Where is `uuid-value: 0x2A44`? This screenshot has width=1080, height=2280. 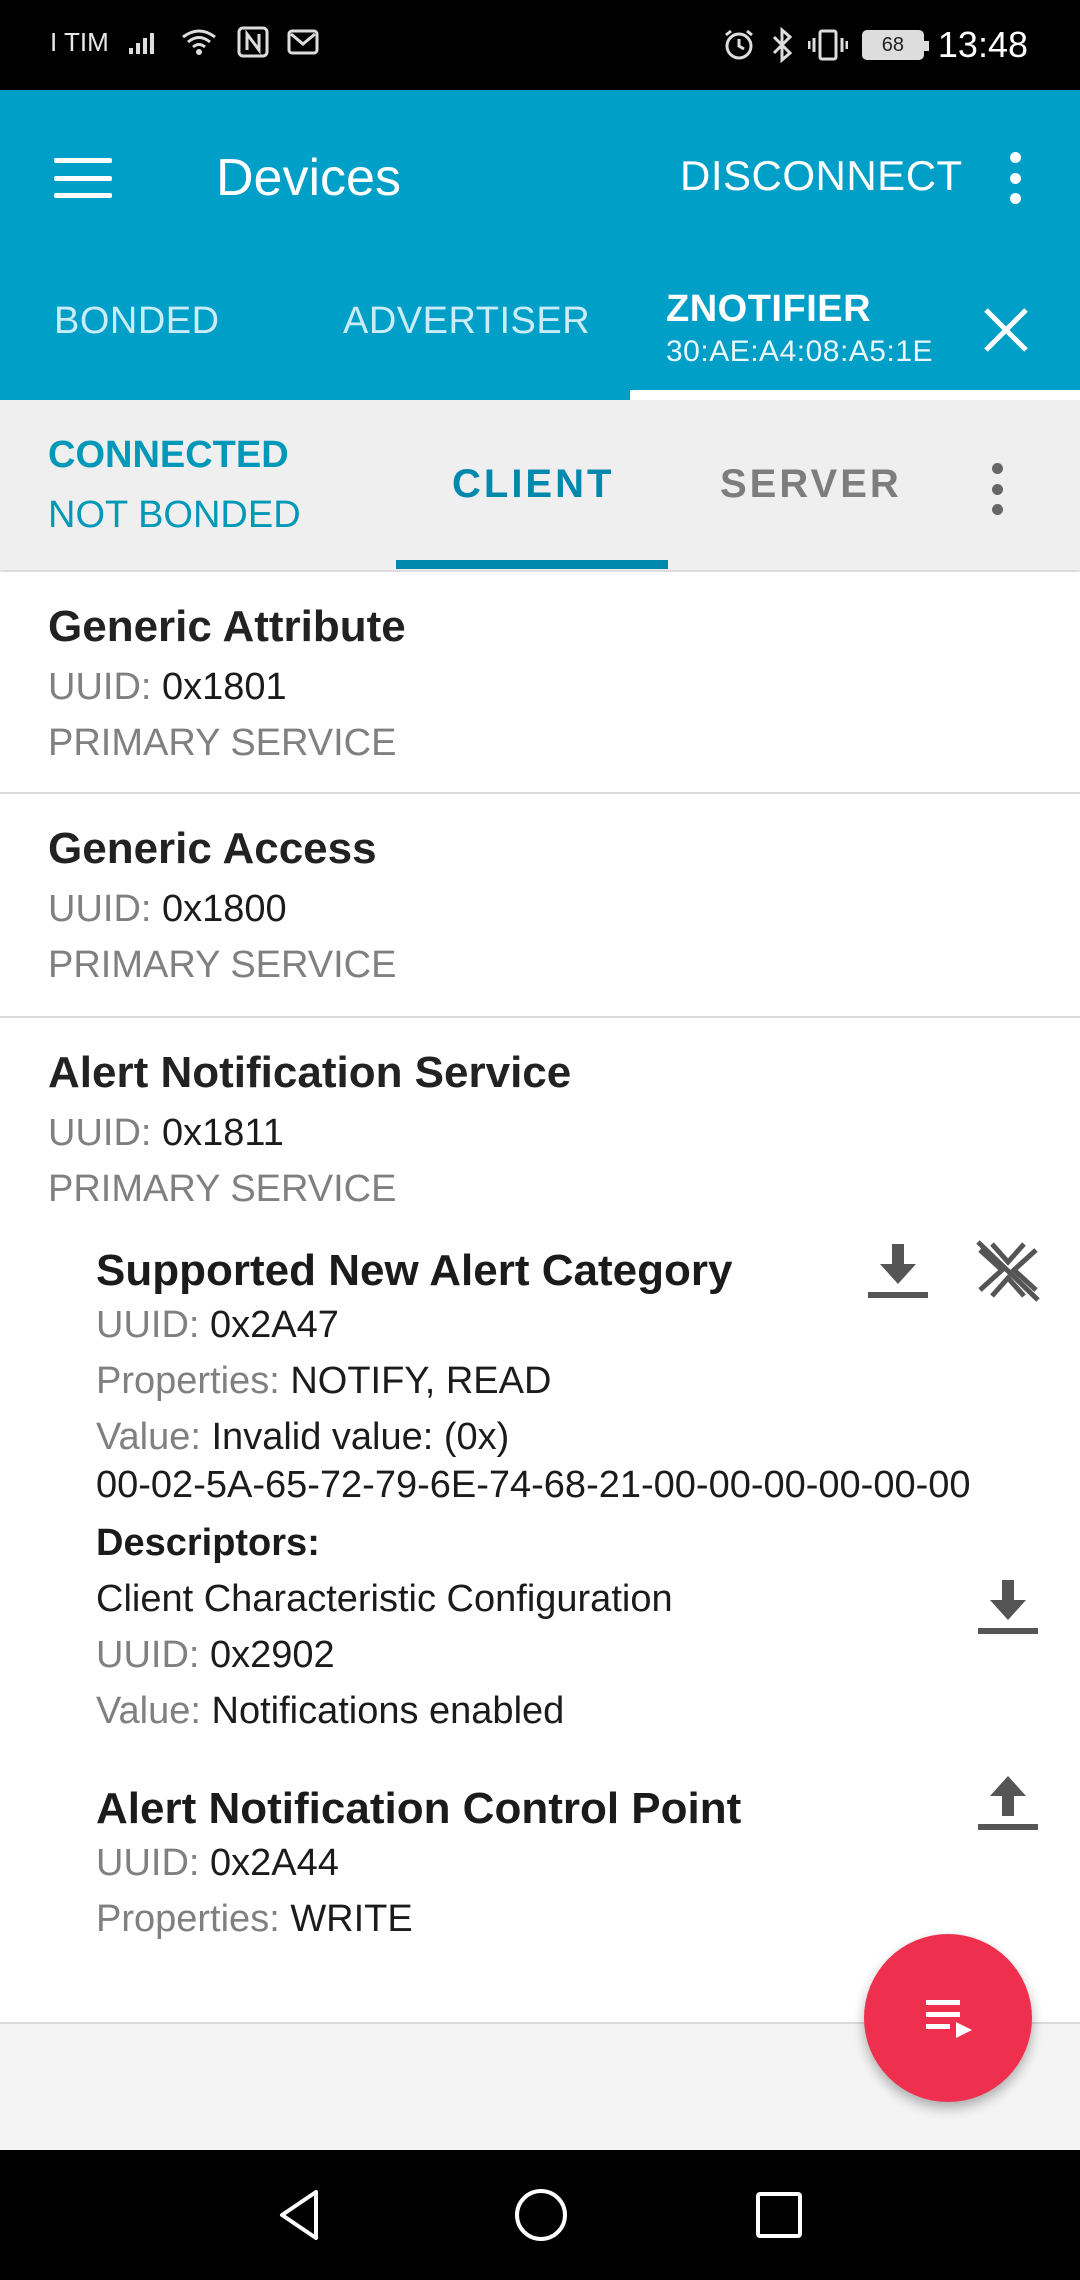
uuid-value: 0x2A44 is located at coordinates (274, 1863).